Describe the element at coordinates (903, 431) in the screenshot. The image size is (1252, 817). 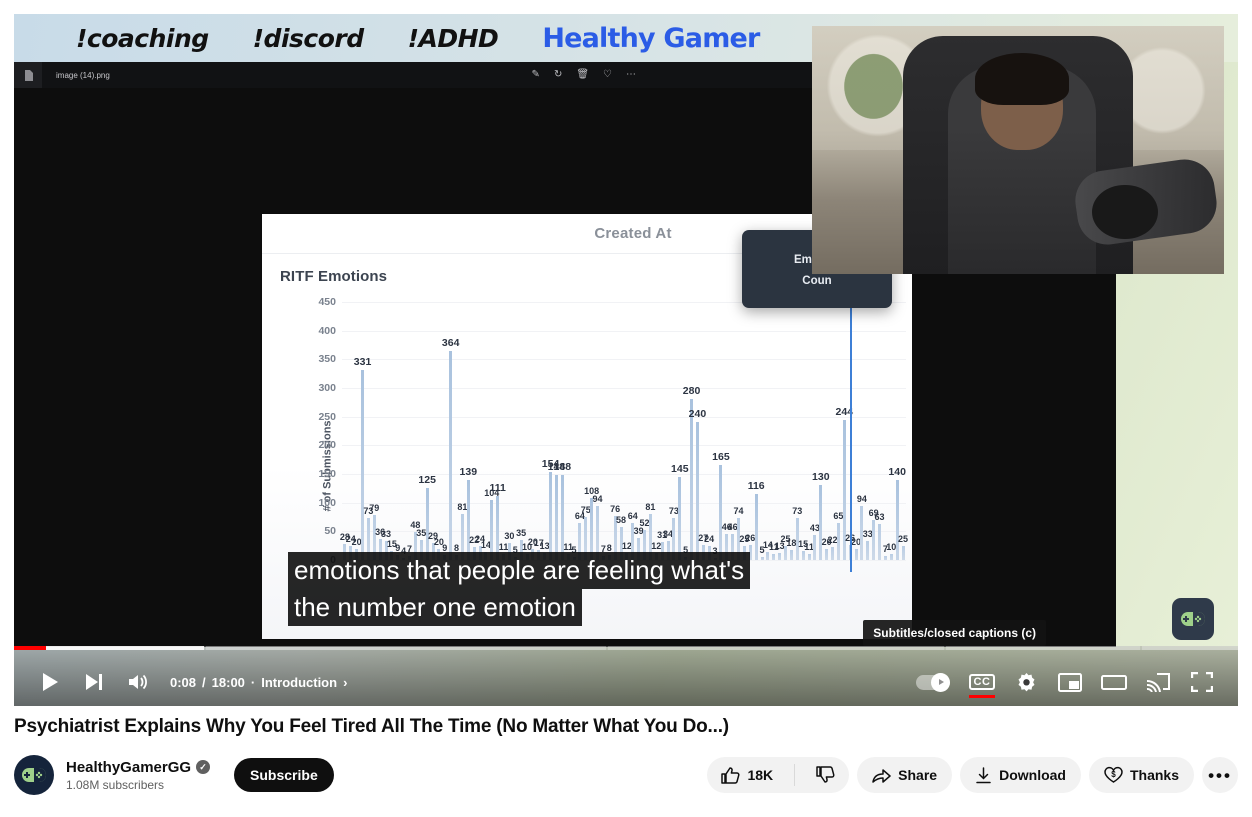
I see `bar-slot: 25` at that location.